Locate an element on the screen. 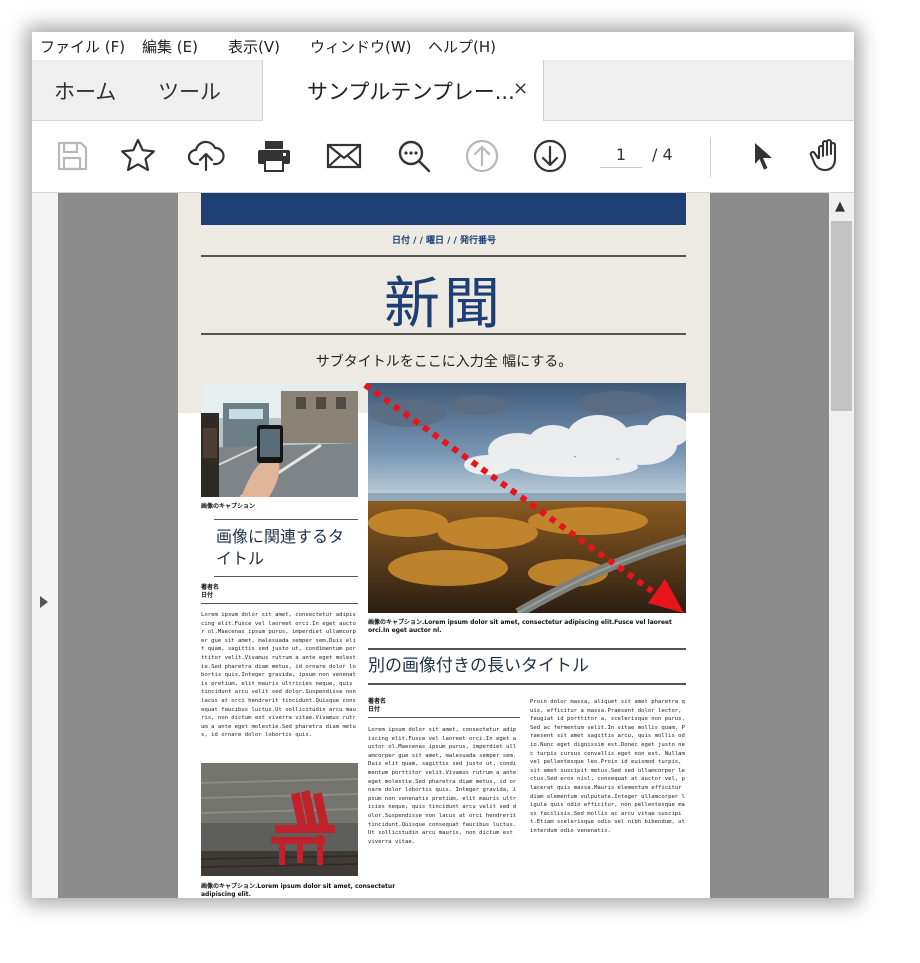  rule-top is located at coordinates (443, 256).